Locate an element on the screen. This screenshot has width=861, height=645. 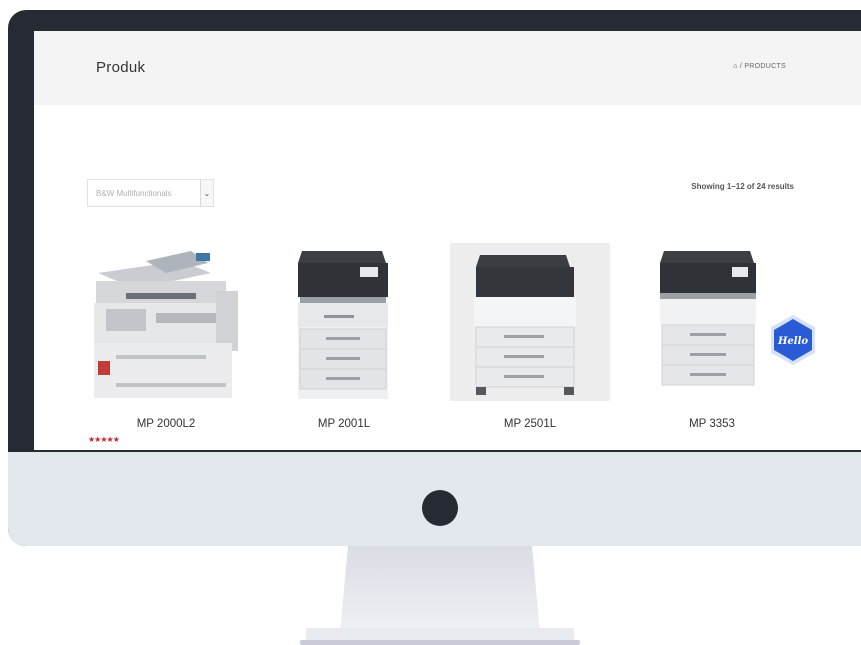
breadcrumb-current: / PRODUCTS is located at coordinates (762, 66).